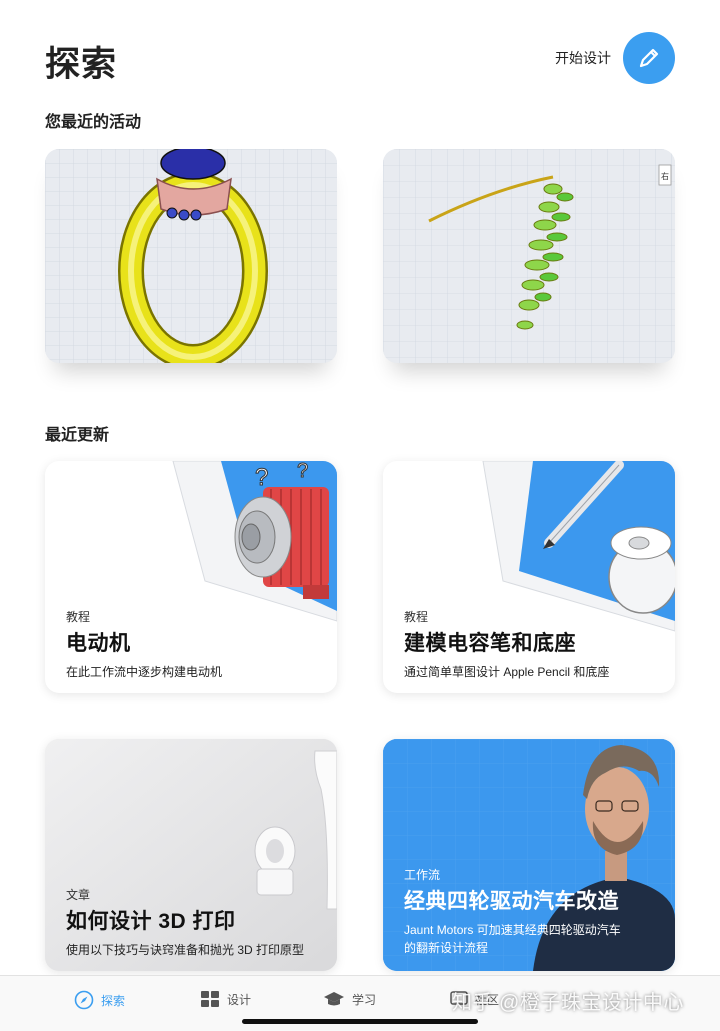 Image resolution: width=720 pixels, height=1031 pixels. I want to click on leaf-model-thumbnail: 右, so click(529, 256).